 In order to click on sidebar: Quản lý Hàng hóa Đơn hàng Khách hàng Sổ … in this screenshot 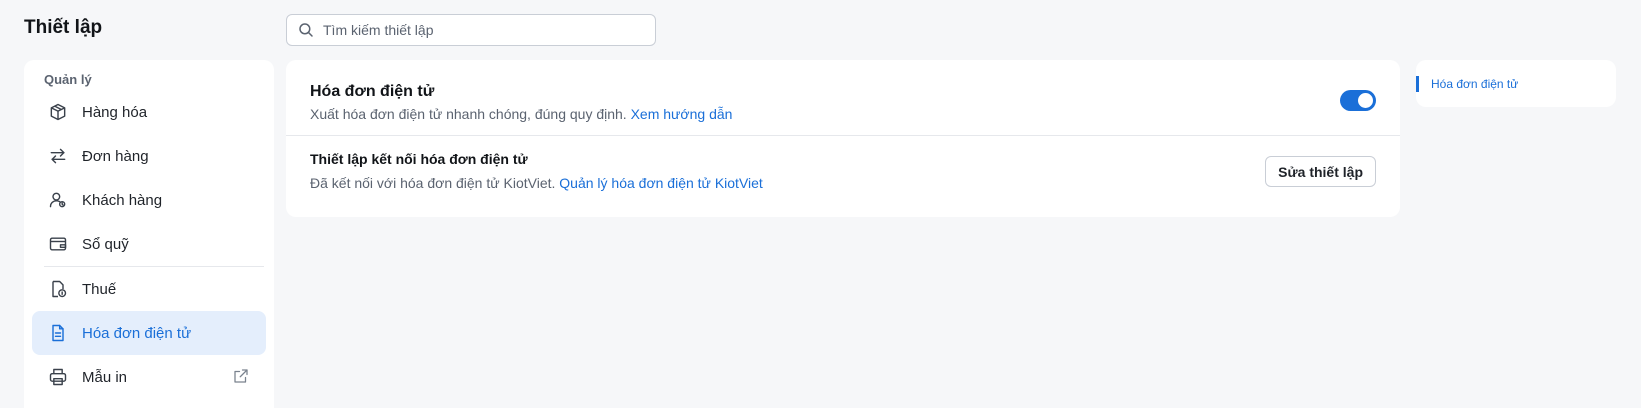, I will do `click(149, 234)`.